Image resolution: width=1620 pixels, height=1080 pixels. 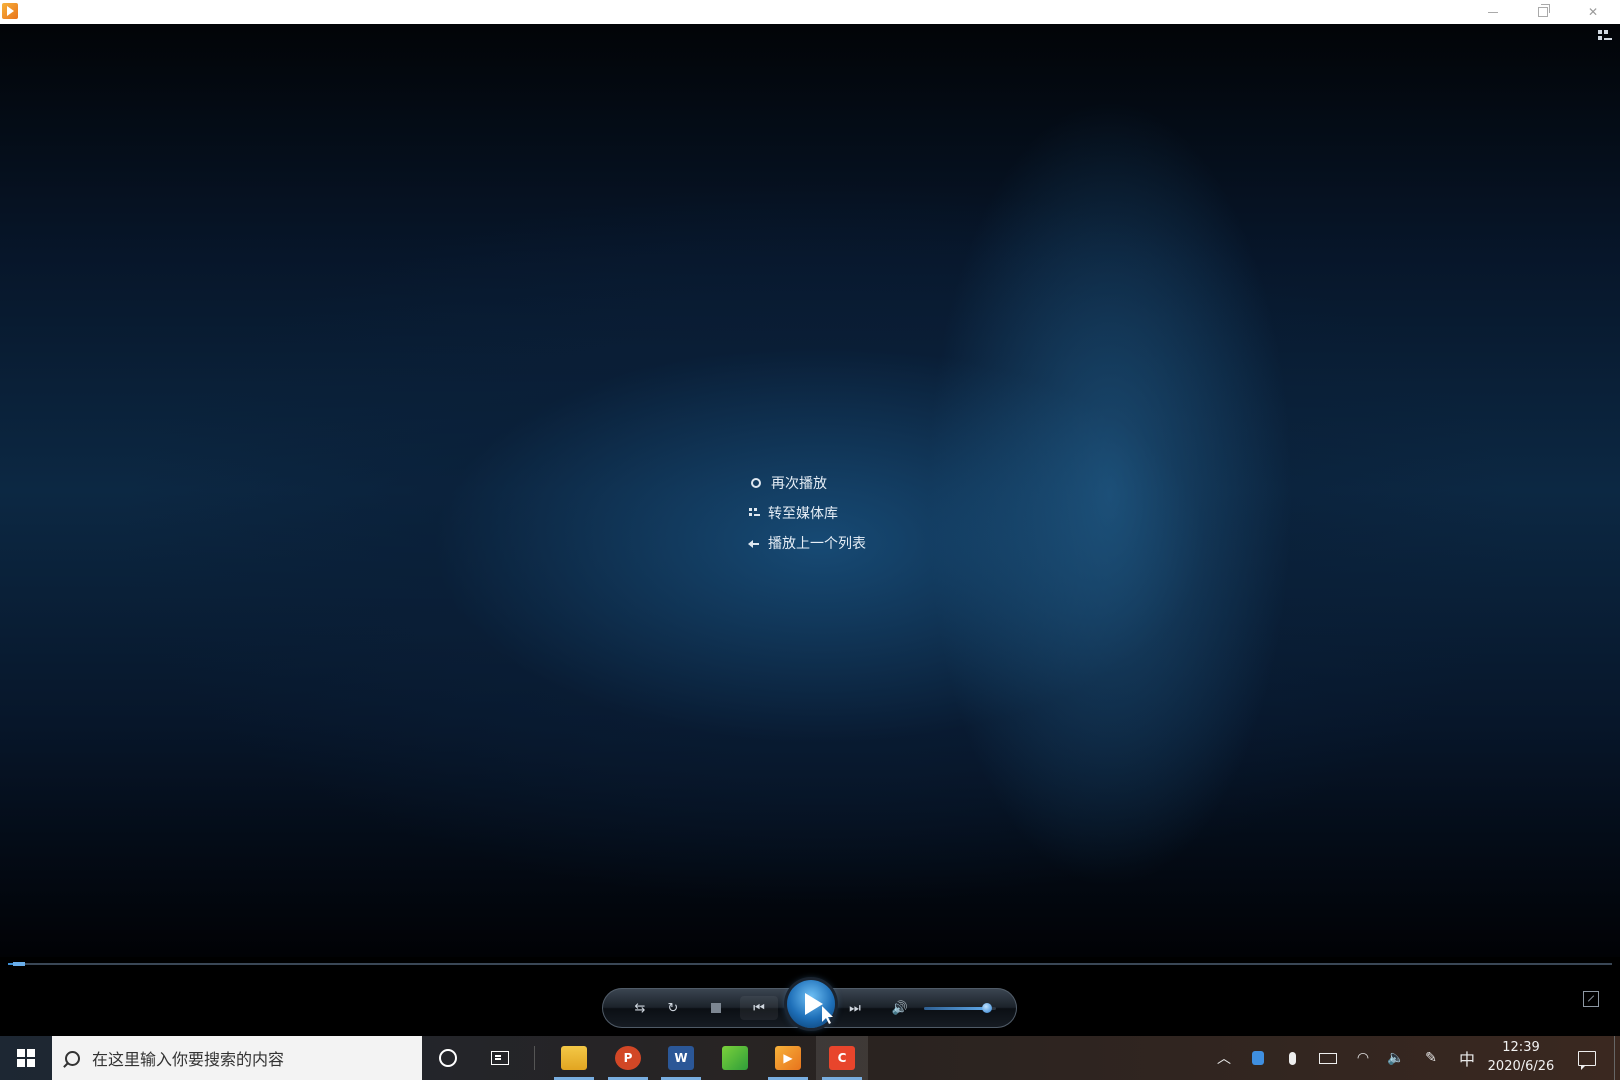 I want to click on camtasia-letter: C, so click(x=842, y=1058).